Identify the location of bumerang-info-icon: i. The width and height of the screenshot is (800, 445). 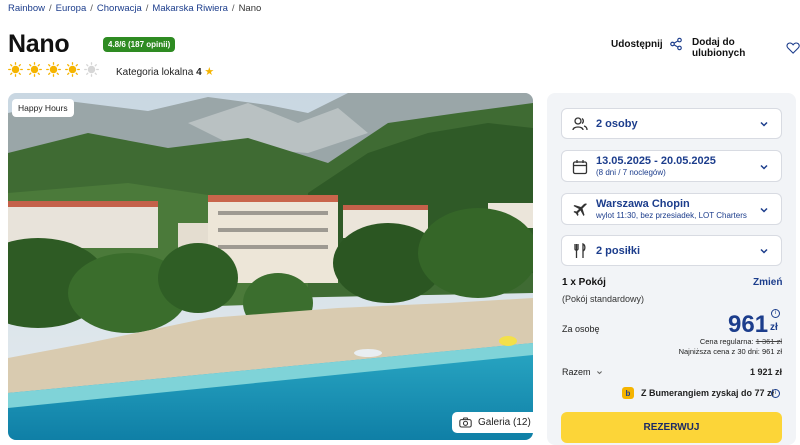
(775, 393).